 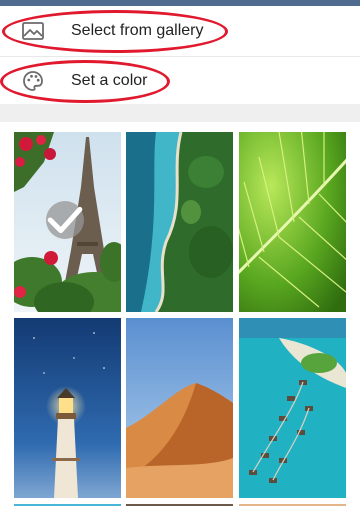 What do you see at coordinates (180, 81) in the screenshot?
I see `set-a-color-item: Set a color` at bounding box center [180, 81].